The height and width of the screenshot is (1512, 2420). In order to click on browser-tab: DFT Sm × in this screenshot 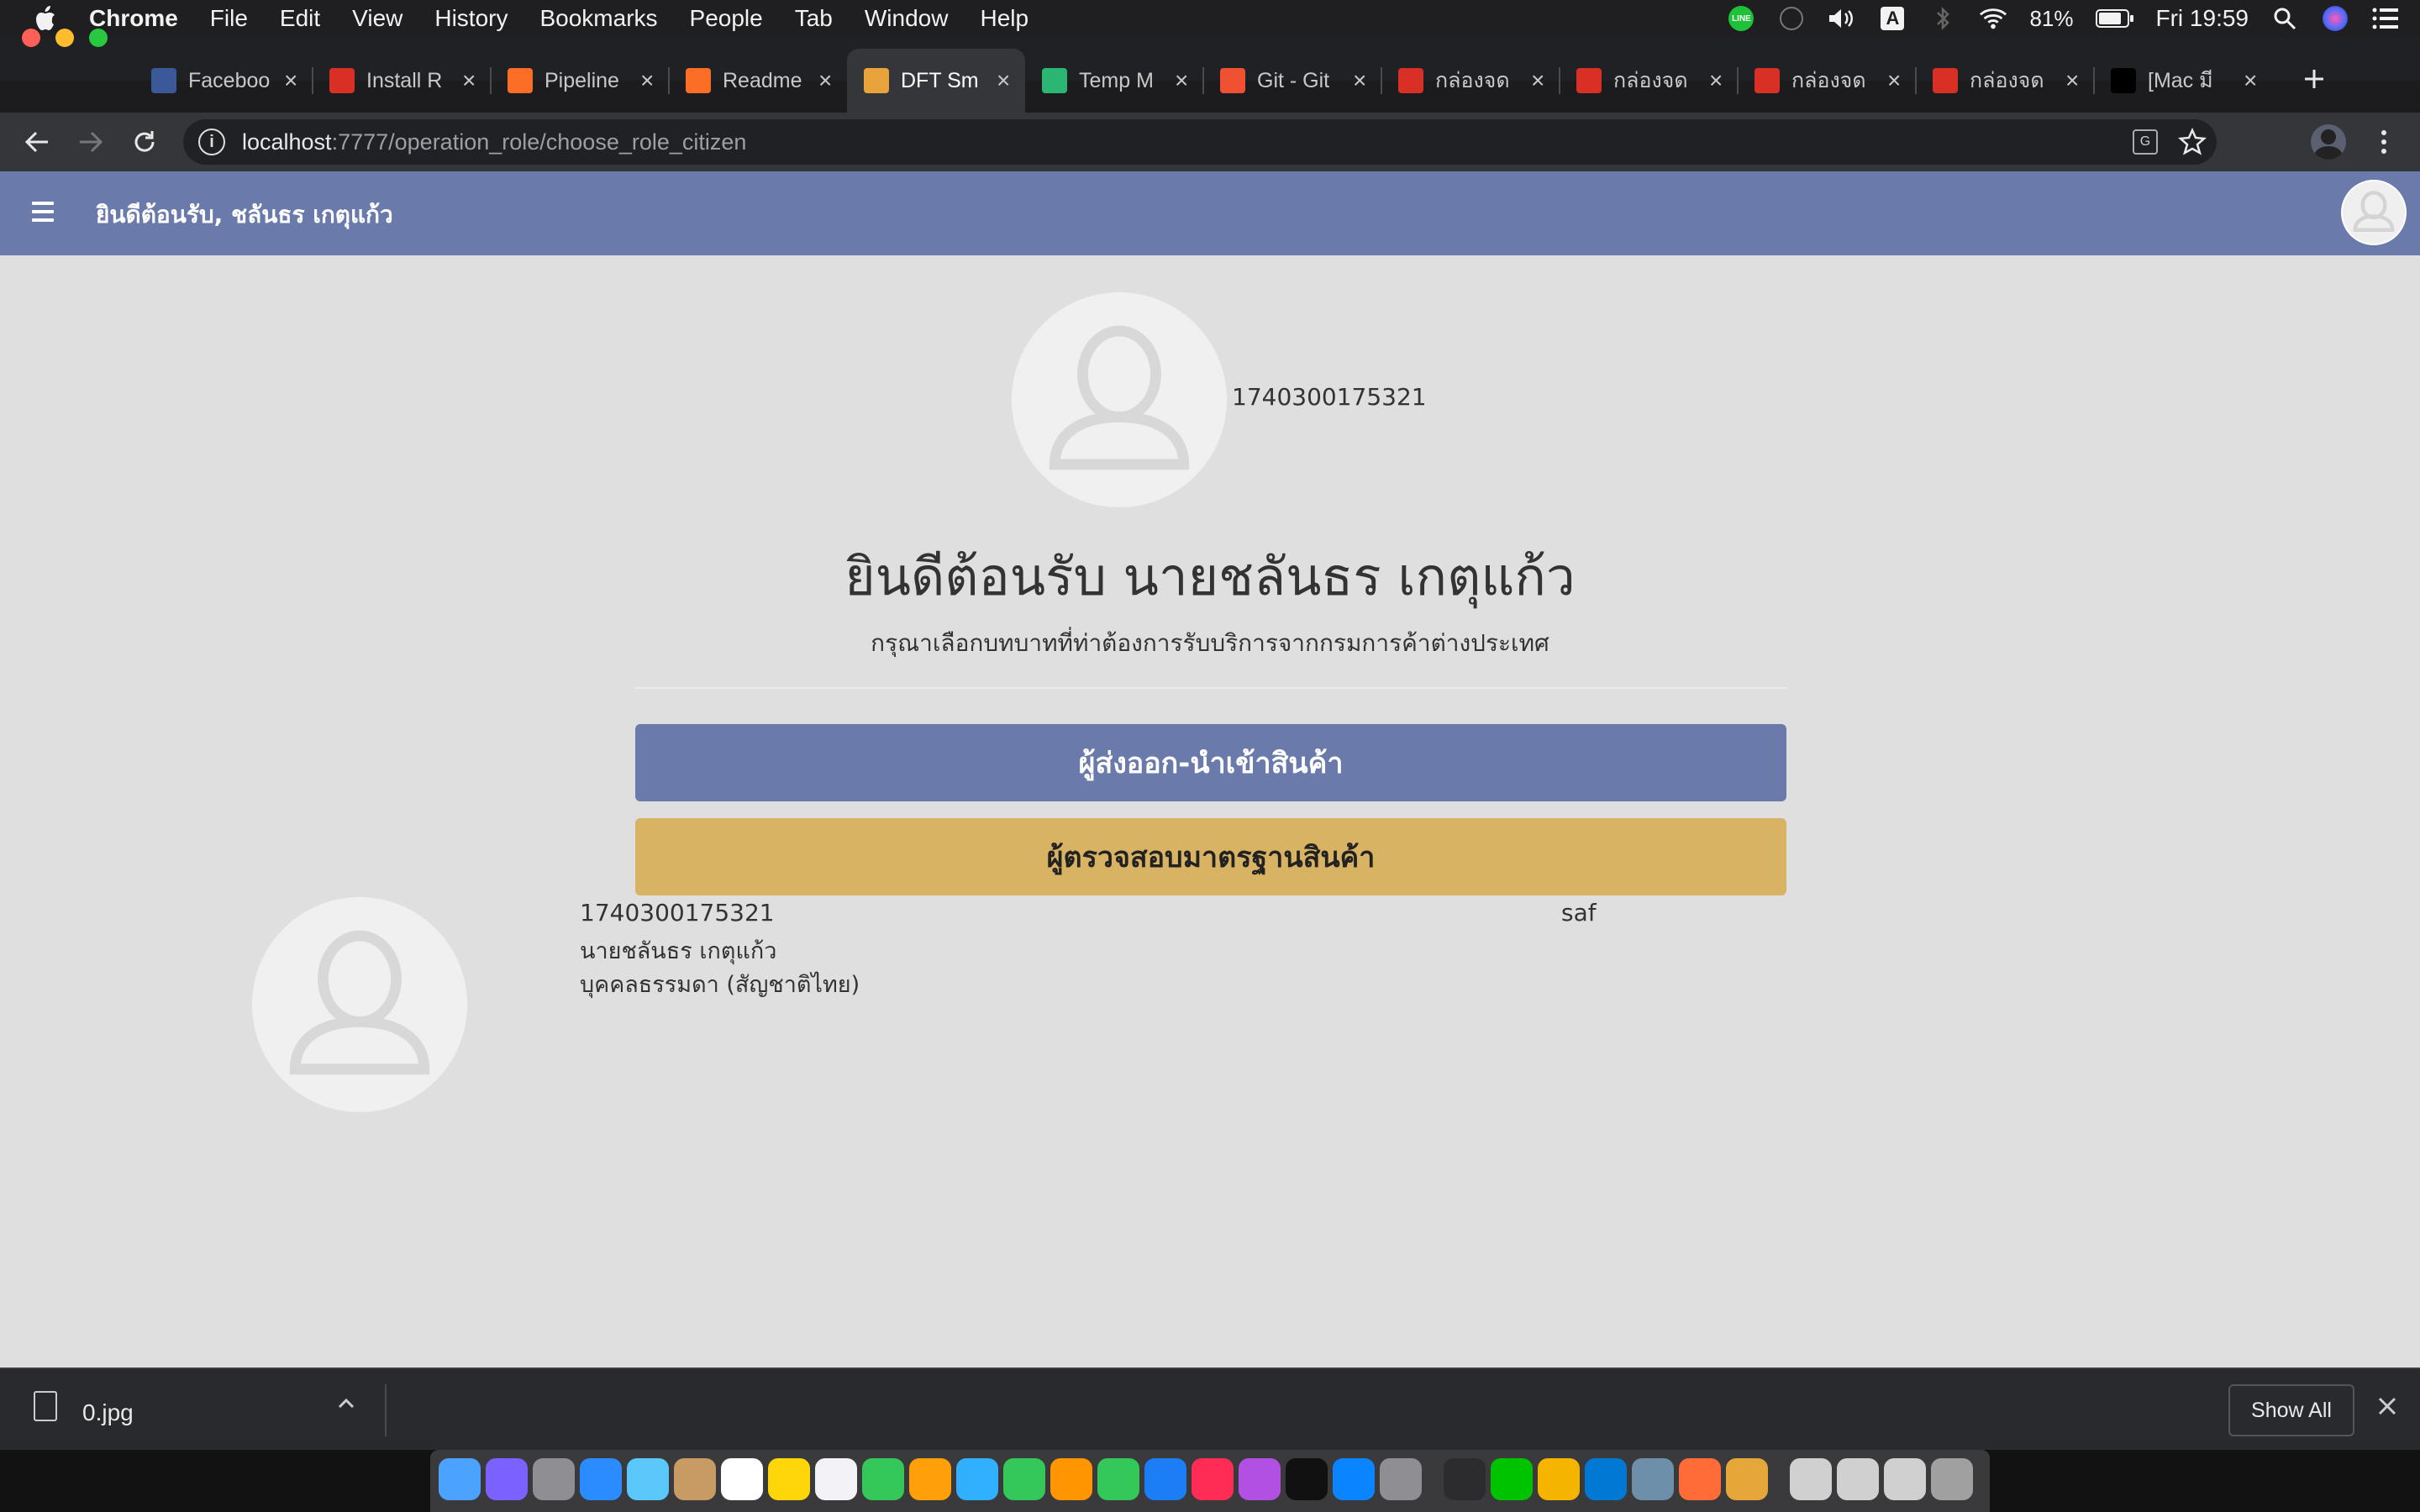, I will do `click(936, 81)`.